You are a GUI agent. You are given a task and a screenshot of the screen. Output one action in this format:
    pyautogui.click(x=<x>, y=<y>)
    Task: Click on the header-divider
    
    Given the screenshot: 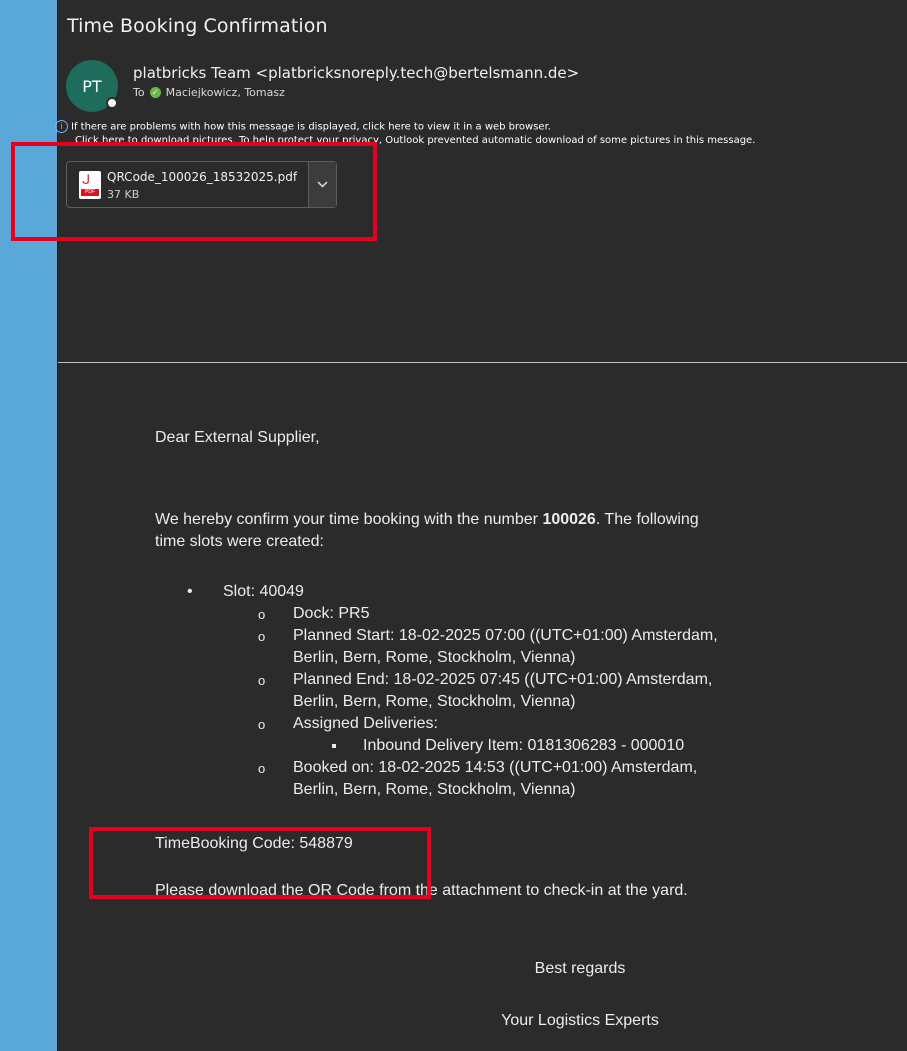 What is the action you would take?
    pyautogui.click(x=482, y=362)
    